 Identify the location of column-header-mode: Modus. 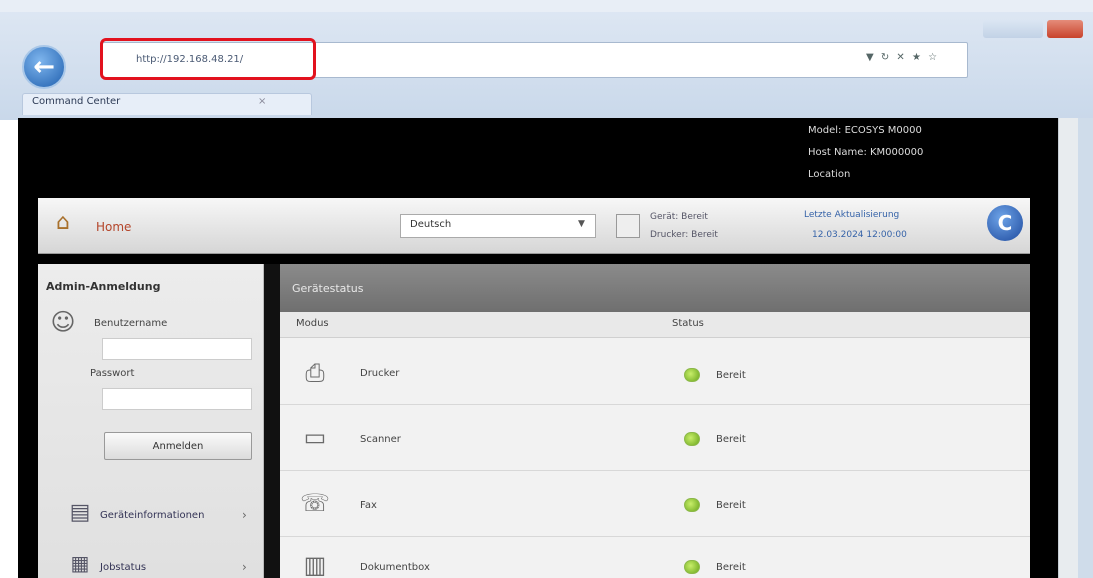
(312, 323).